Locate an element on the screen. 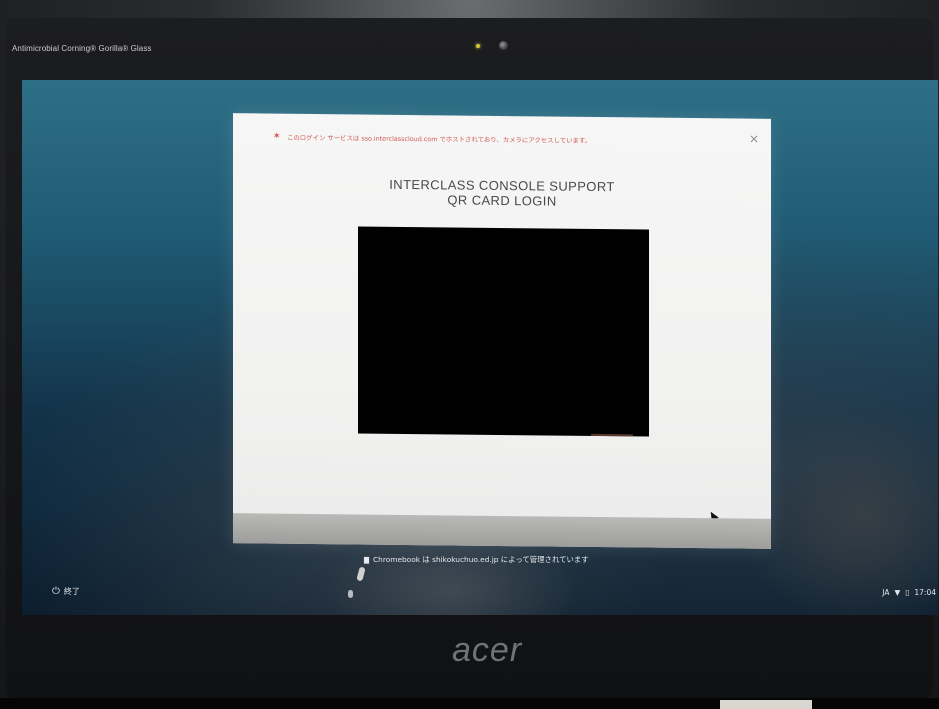 The height and width of the screenshot is (709, 939). battery-icon: ▯ is located at coordinates (907, 592).